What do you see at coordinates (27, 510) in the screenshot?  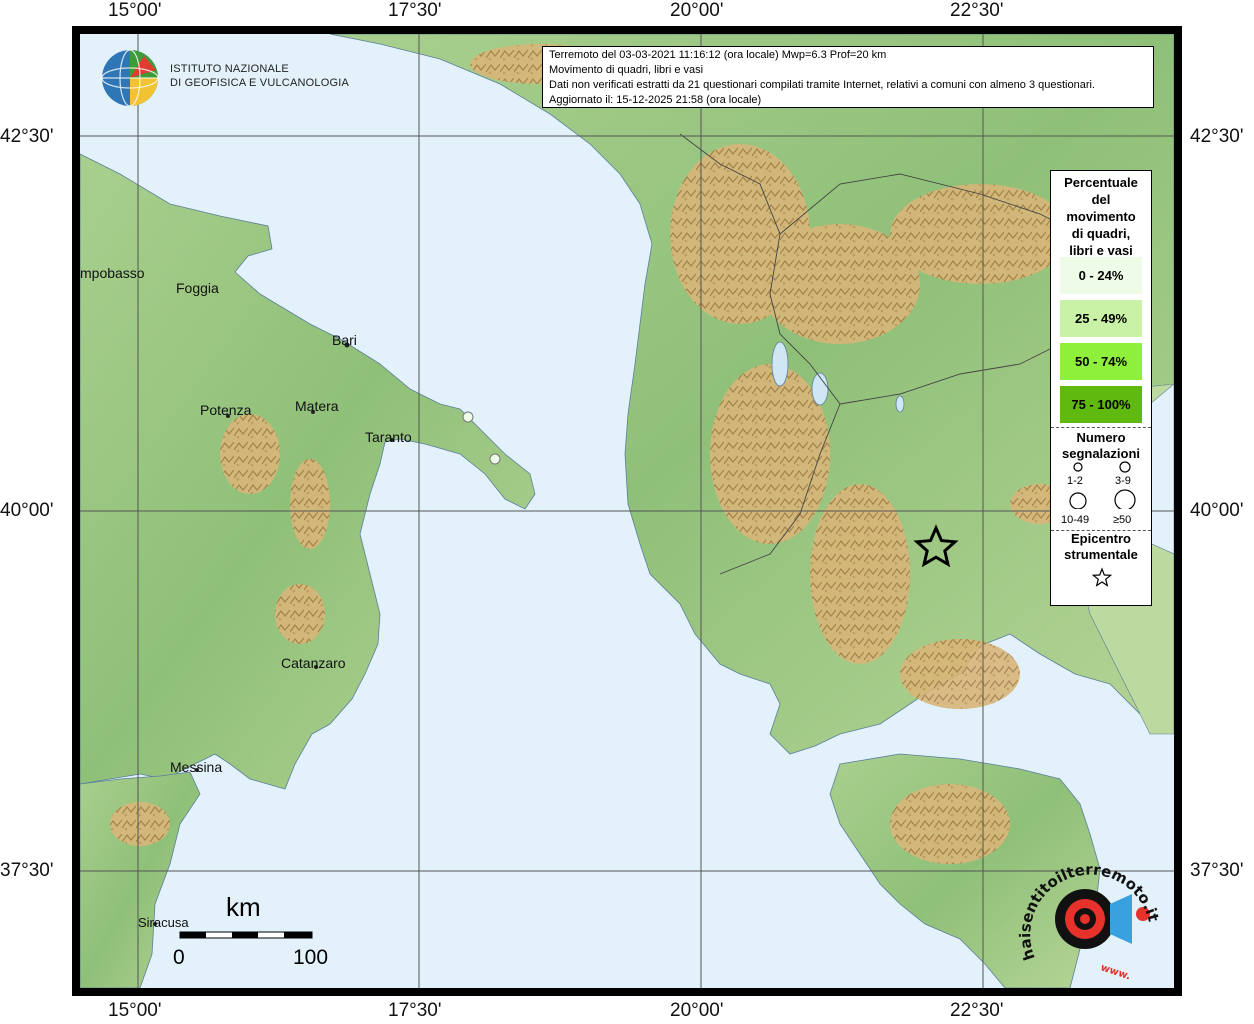 I see `lat-label-left: 40°00'` at bounding box center [27, 510].